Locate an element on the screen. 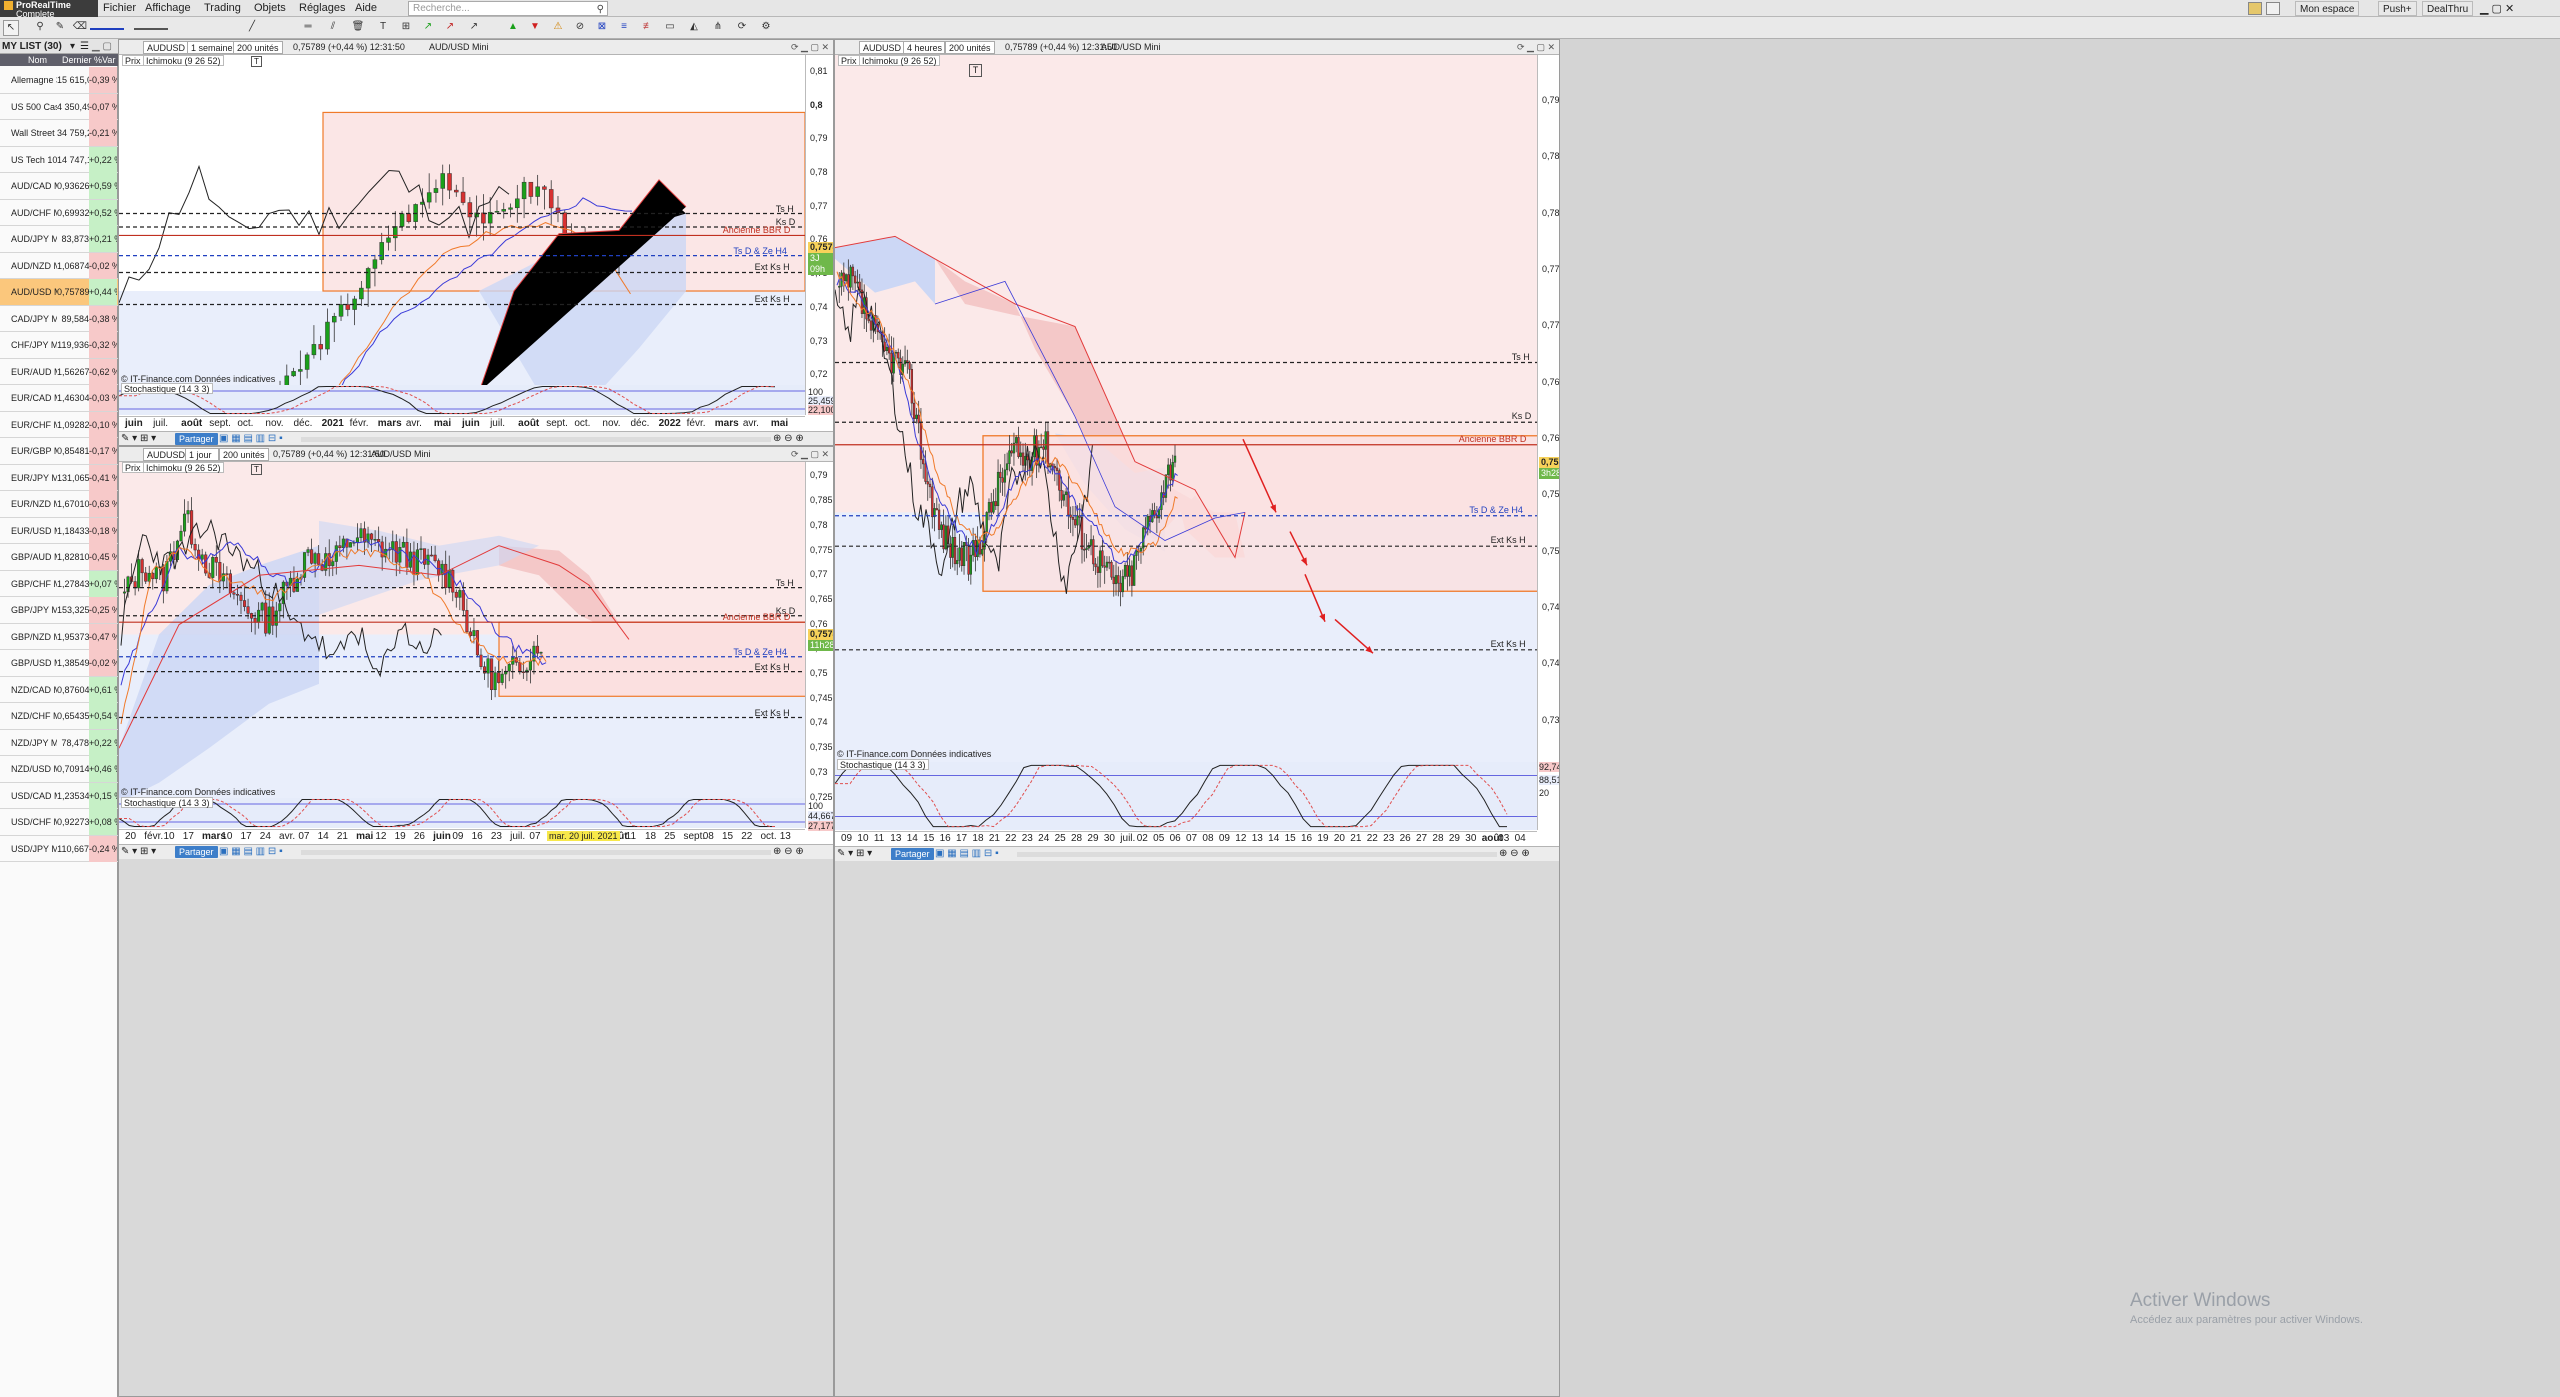 Image resolution: width=2560 pixels, height=1397 pixels. horizontal-line-icon: ═ is located at coordinates (308, 28).